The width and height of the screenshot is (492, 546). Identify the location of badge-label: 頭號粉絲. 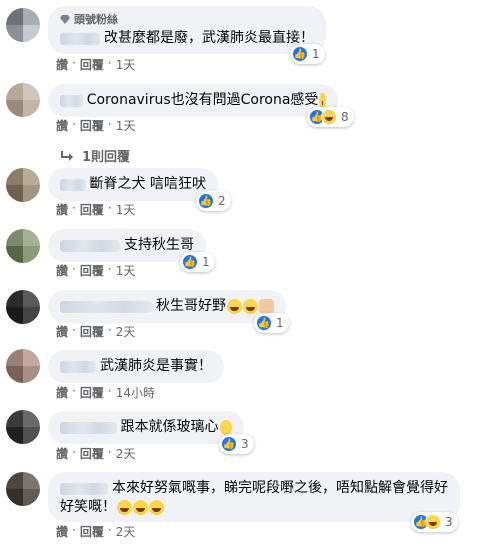
(96, 19).